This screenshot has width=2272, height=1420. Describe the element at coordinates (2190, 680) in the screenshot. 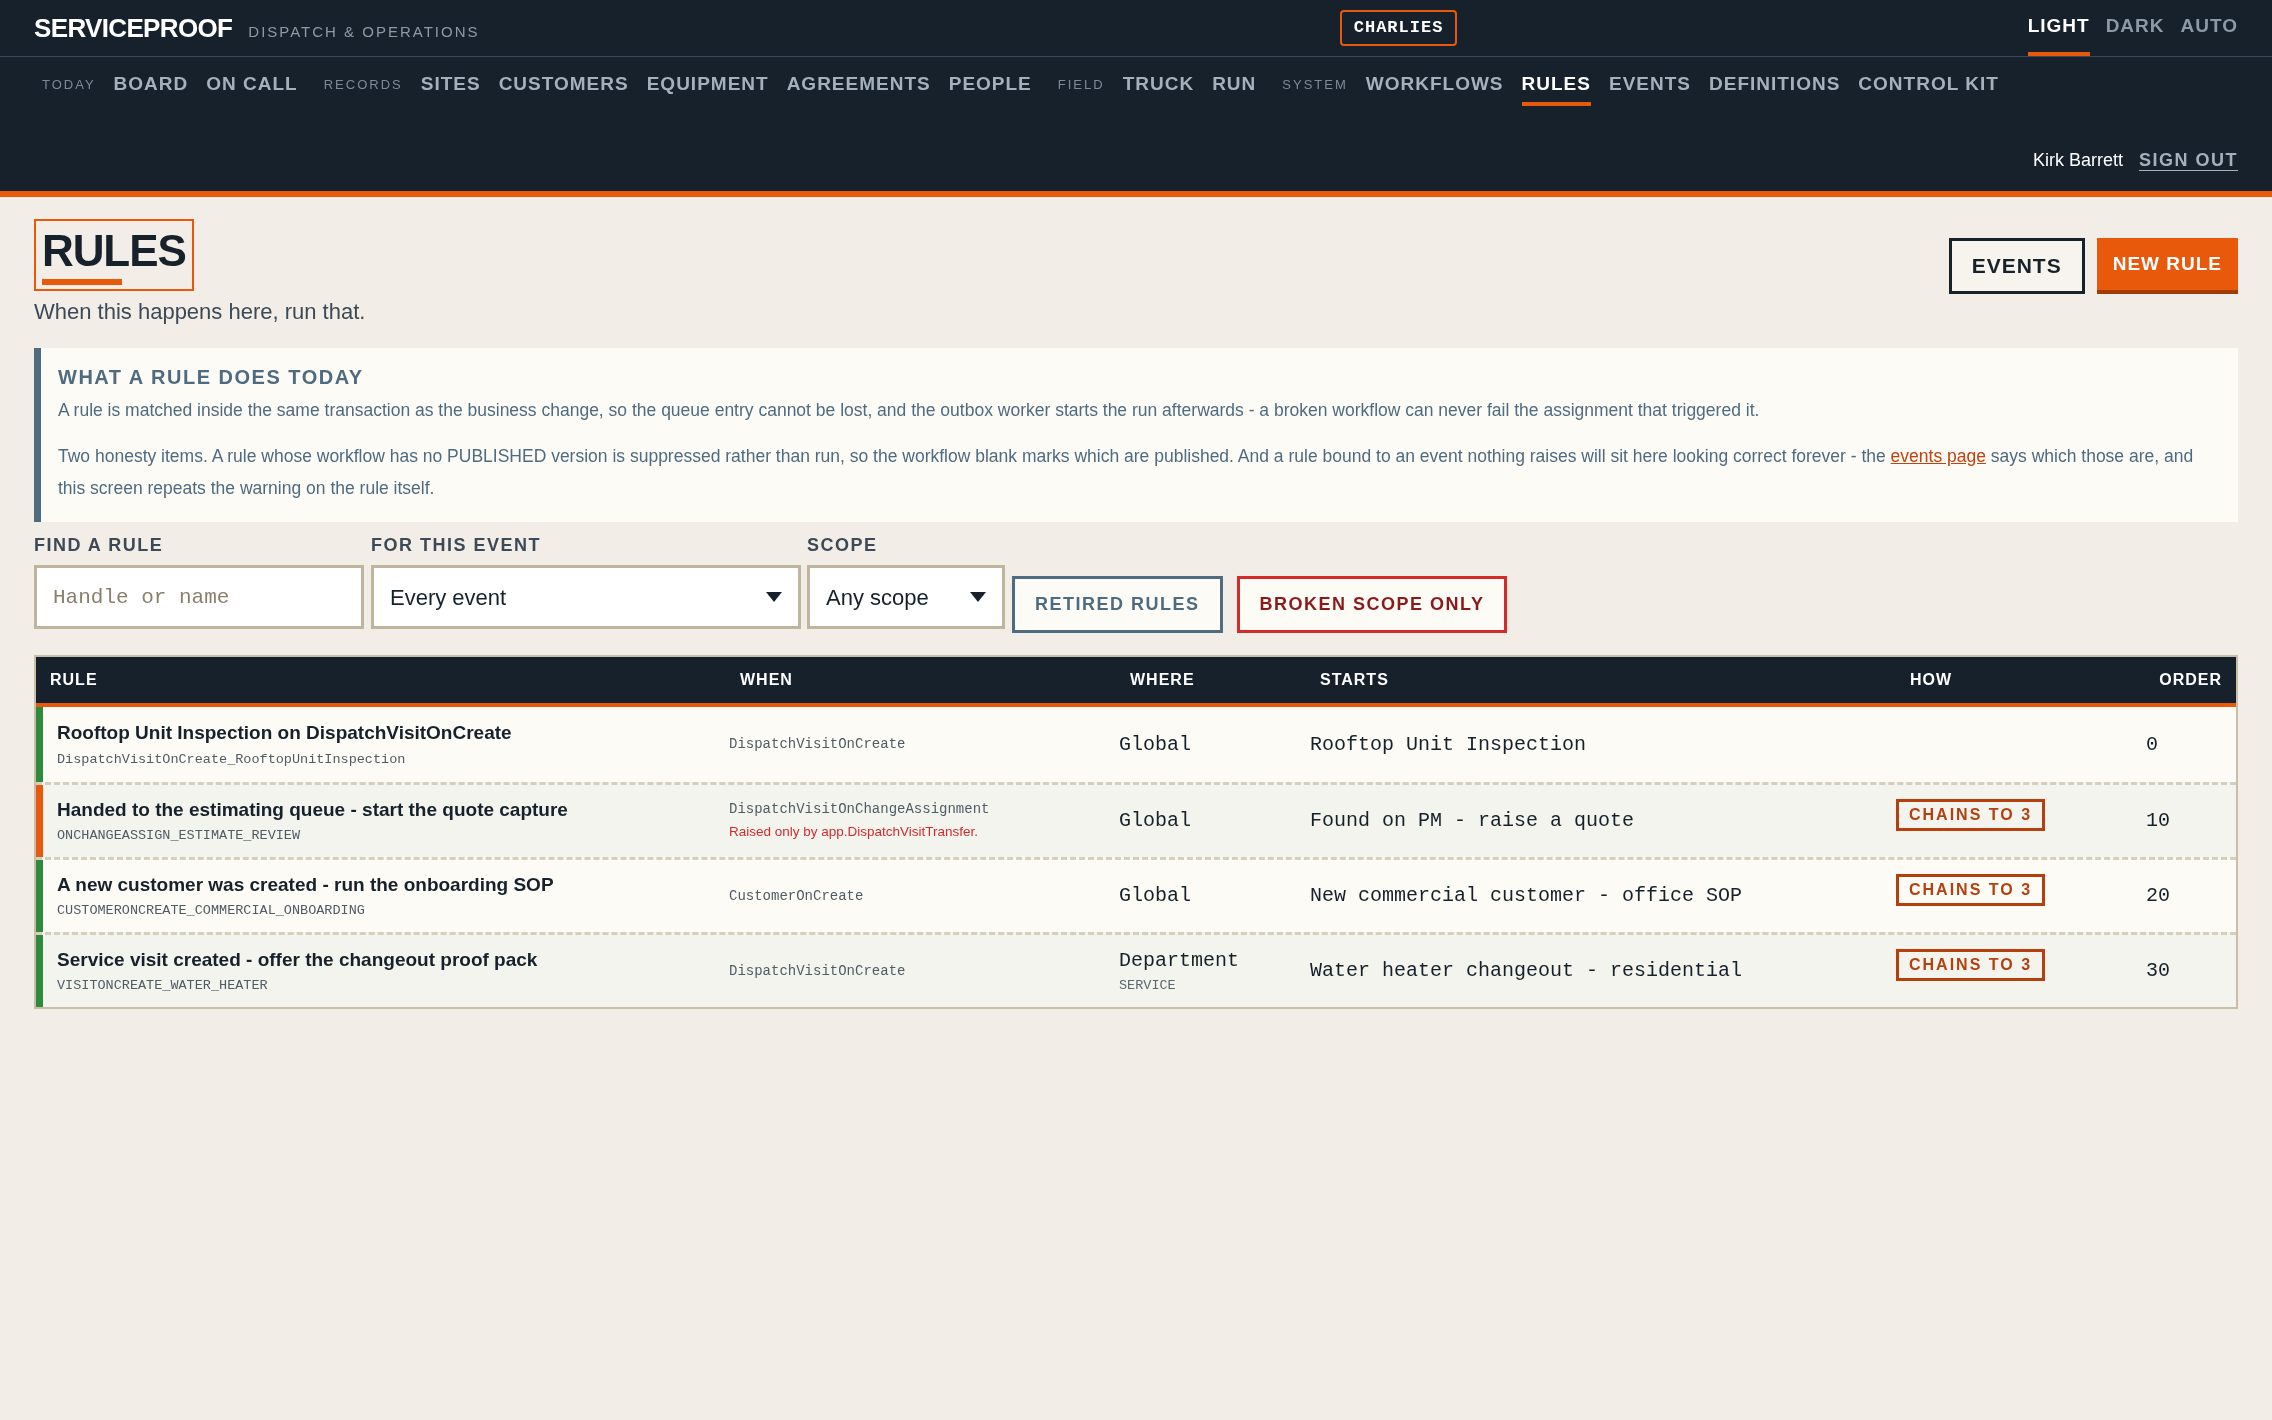

I see `column-header: ORDER` at that location.